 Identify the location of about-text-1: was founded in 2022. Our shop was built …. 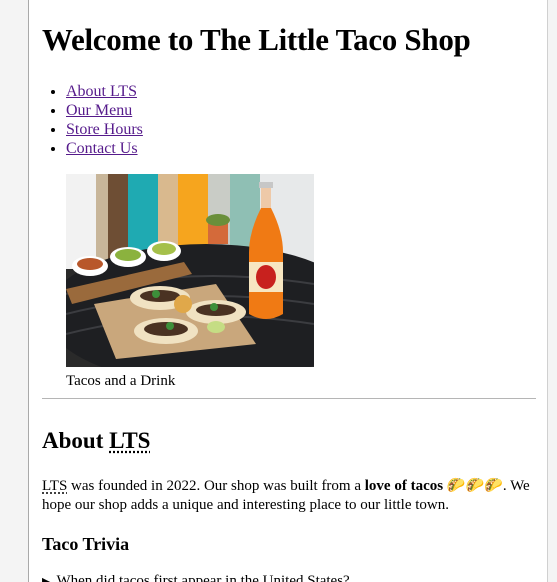
(216, 486).